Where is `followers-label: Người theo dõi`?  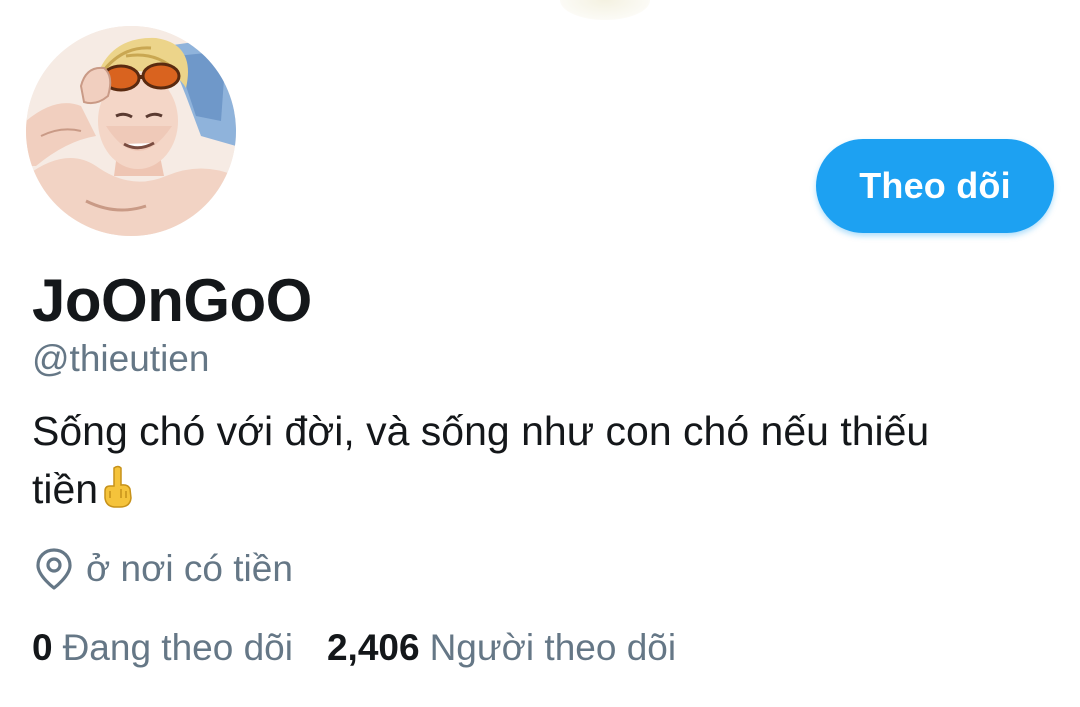 followers-label: Người theo dõi is located at coordinates (553, 647).